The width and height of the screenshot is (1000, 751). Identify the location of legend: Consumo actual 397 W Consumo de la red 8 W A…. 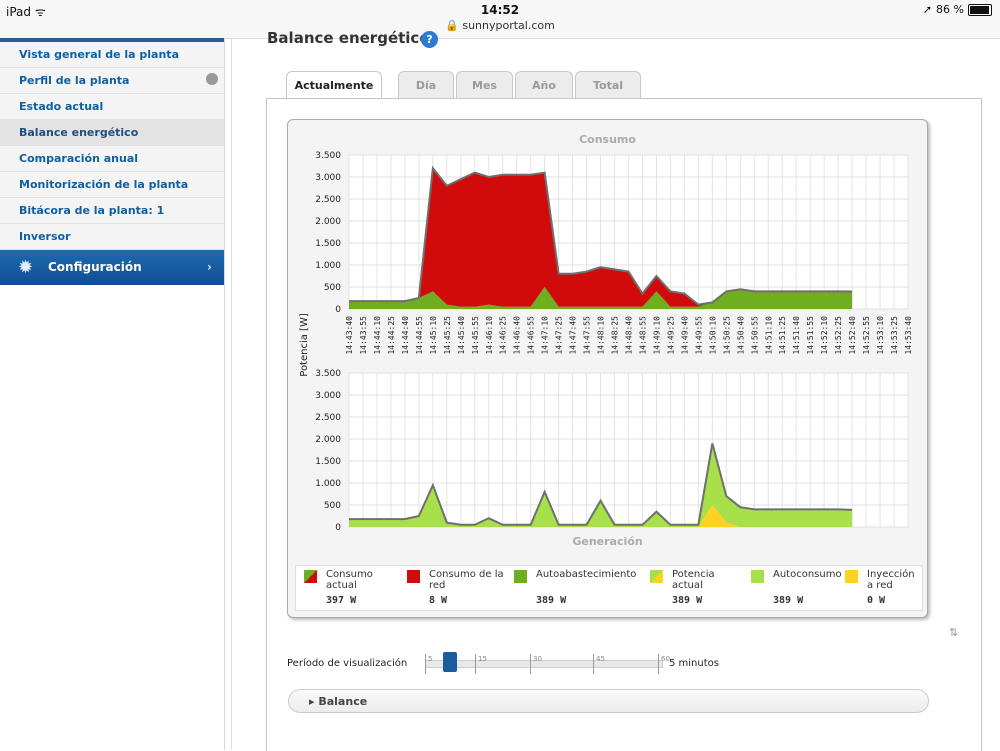
(609, 588).